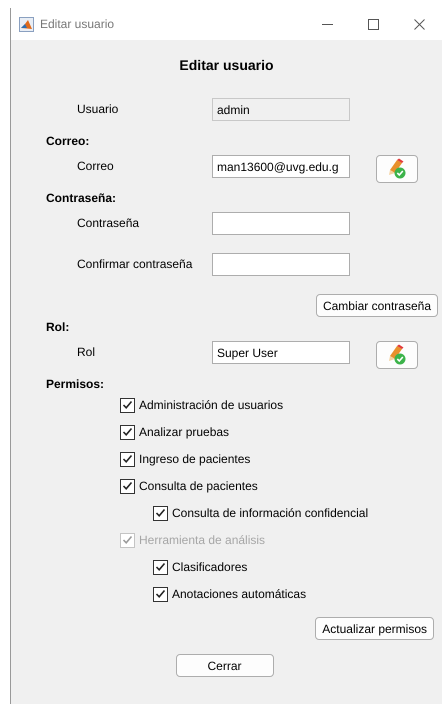 This screenshot has width=445, height=704. I want to click on section-title: Rol:, so click(57, 327).